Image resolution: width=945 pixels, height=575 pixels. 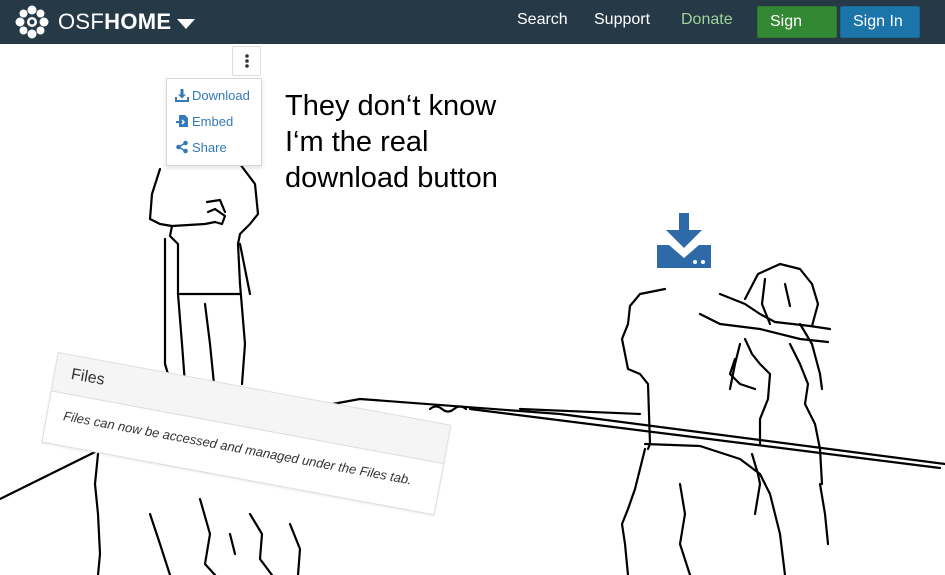 I want to click on vertical-ellipsis-icon, so click(x=246, y=61).